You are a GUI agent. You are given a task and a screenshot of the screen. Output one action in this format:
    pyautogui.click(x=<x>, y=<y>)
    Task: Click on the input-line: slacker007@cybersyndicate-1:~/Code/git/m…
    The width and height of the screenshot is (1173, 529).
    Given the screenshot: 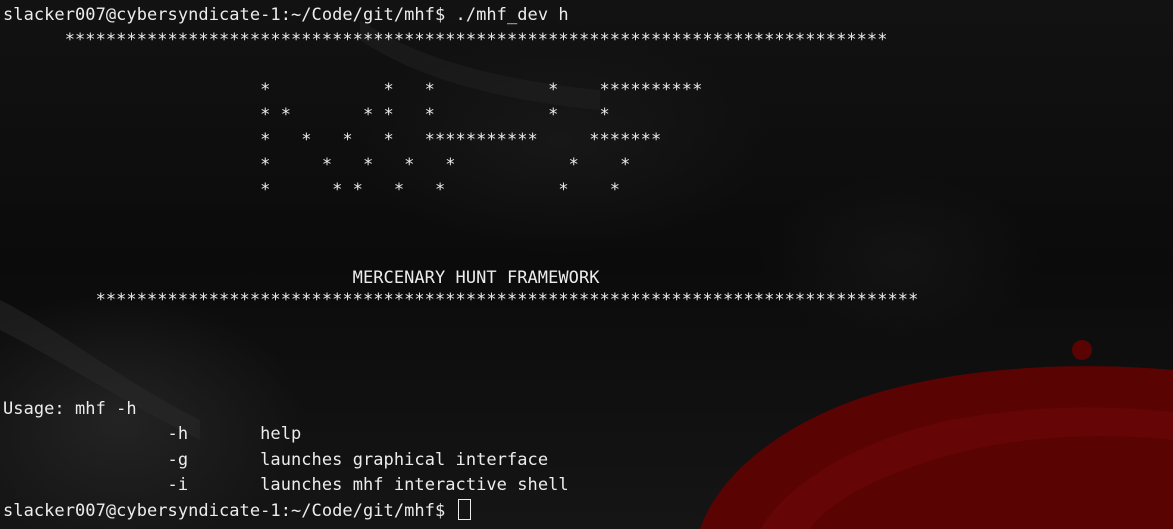 What is the action you would take?
    pyautogui.click(x=237, y=511)
    